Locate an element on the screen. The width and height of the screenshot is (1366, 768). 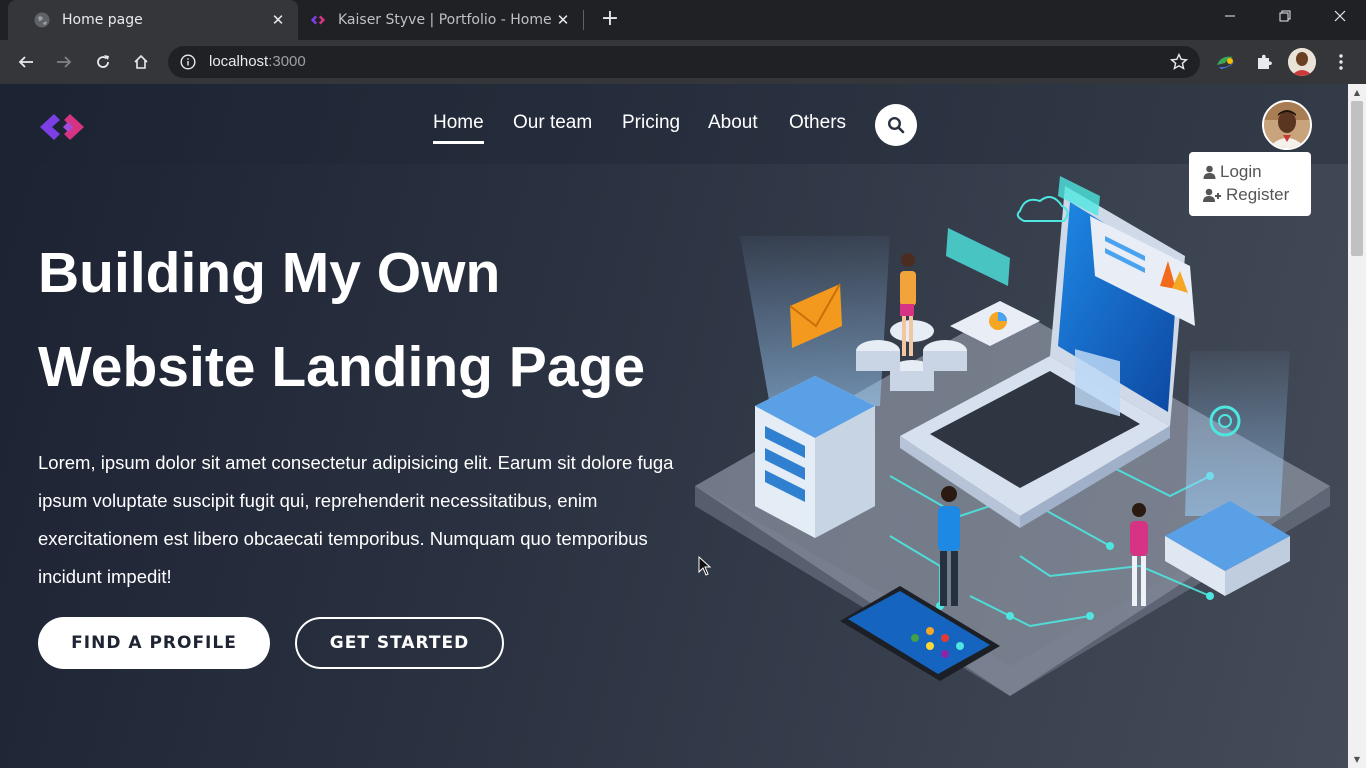
close-window-icon is located at coordinates (1340, 16).